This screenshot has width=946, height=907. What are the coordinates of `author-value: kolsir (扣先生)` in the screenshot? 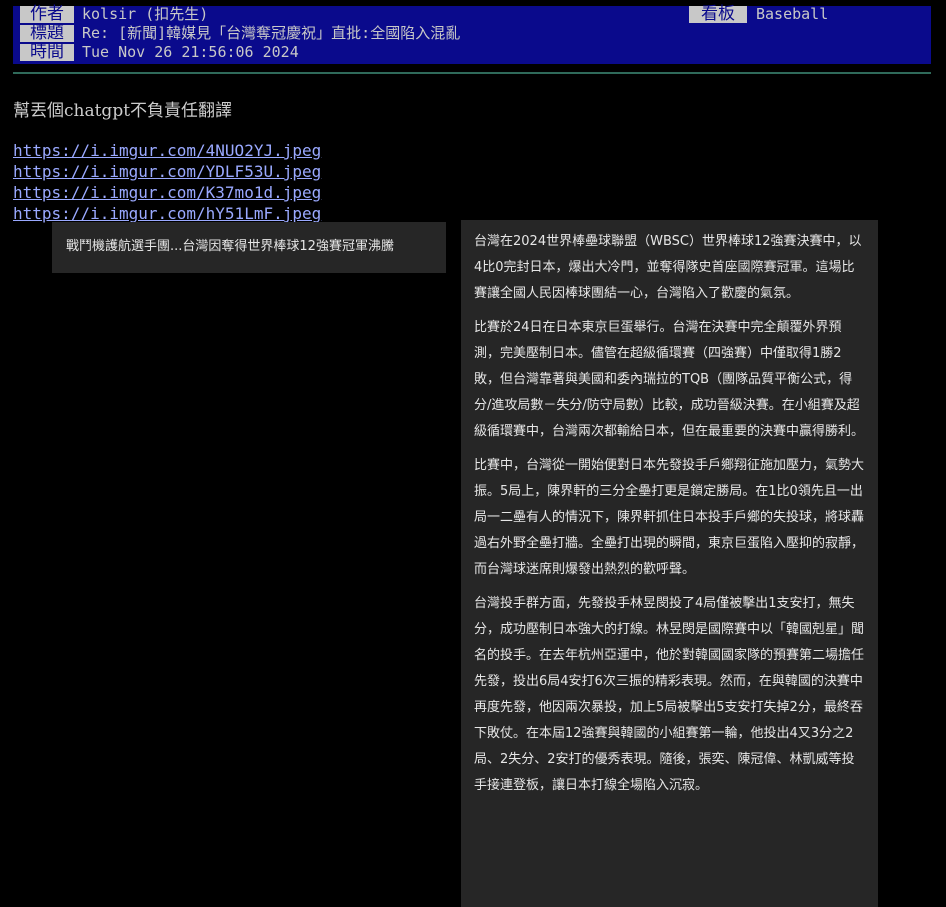 It's located at (145, 14).